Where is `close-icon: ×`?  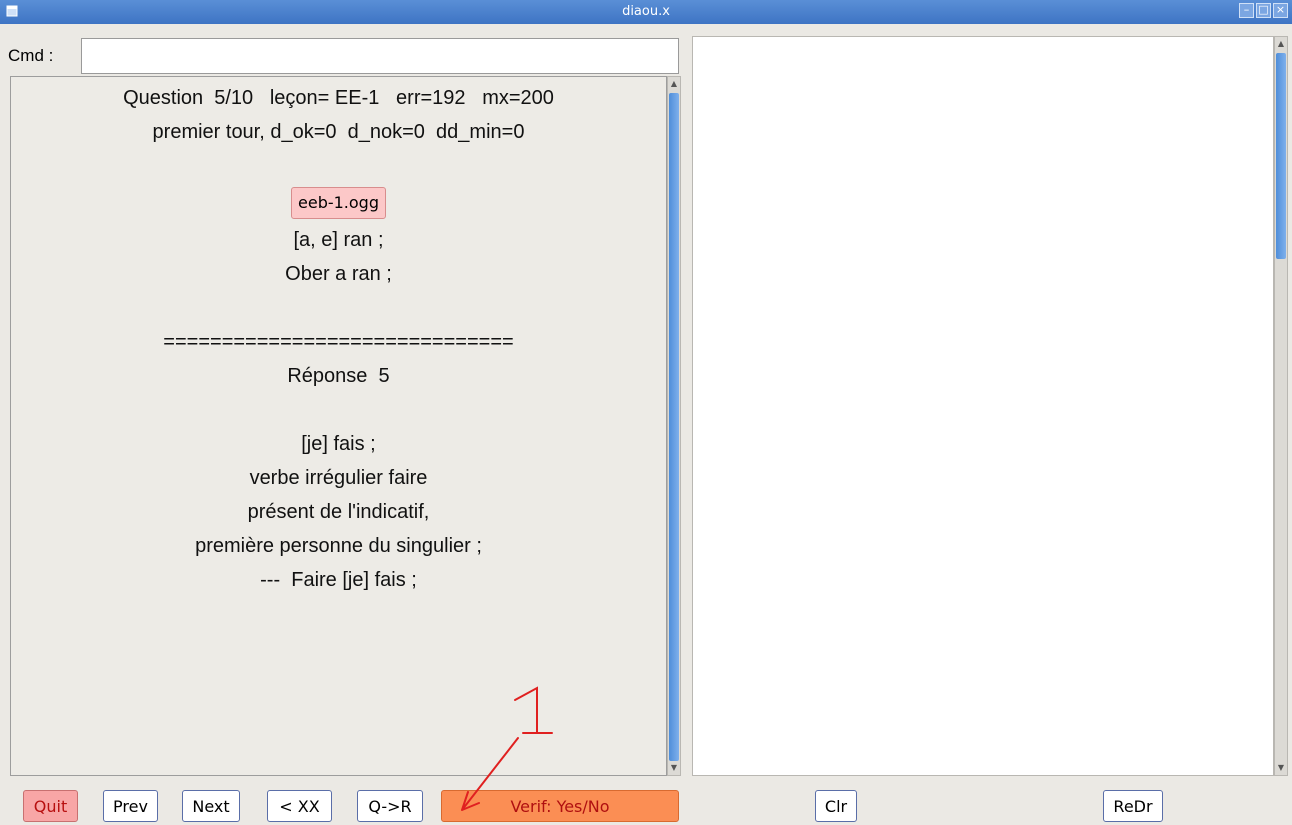
close-icon: × is located at coordinates (1280, 10).